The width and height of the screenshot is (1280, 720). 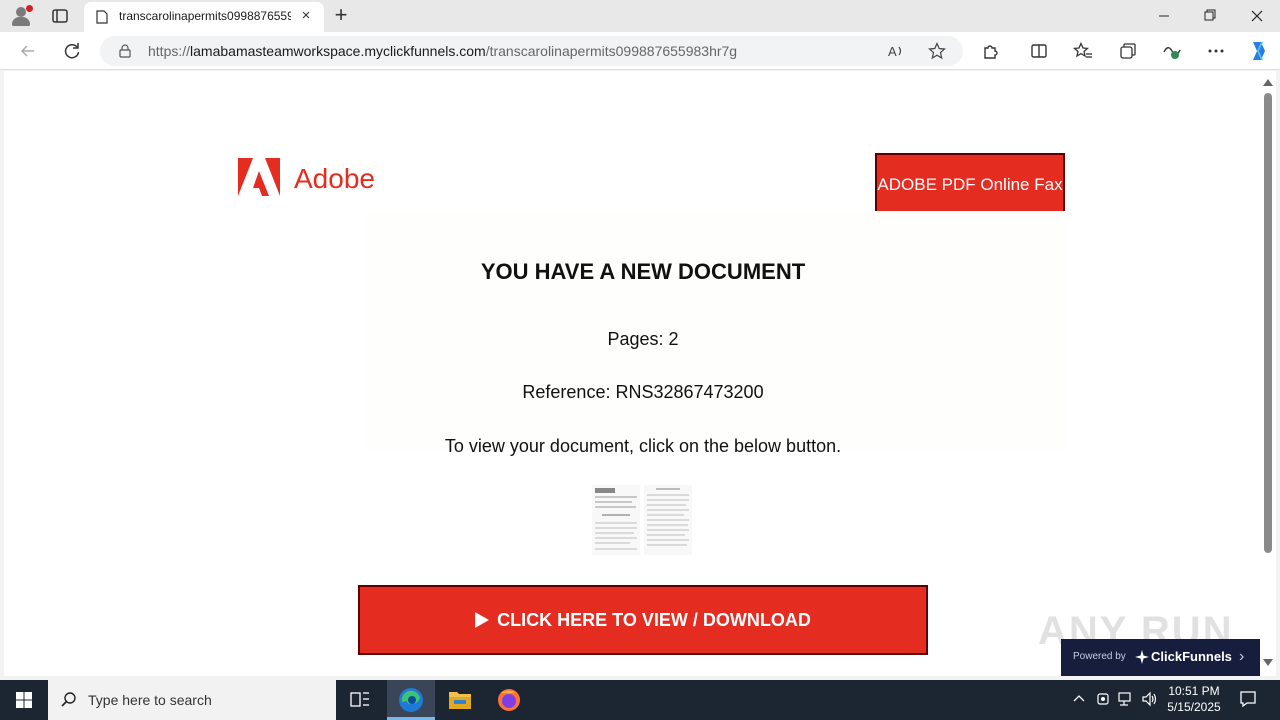 What do you see at coordinates (102, 17) in the screenshot?
I see `document-icon` at bounding box center [102, 17].